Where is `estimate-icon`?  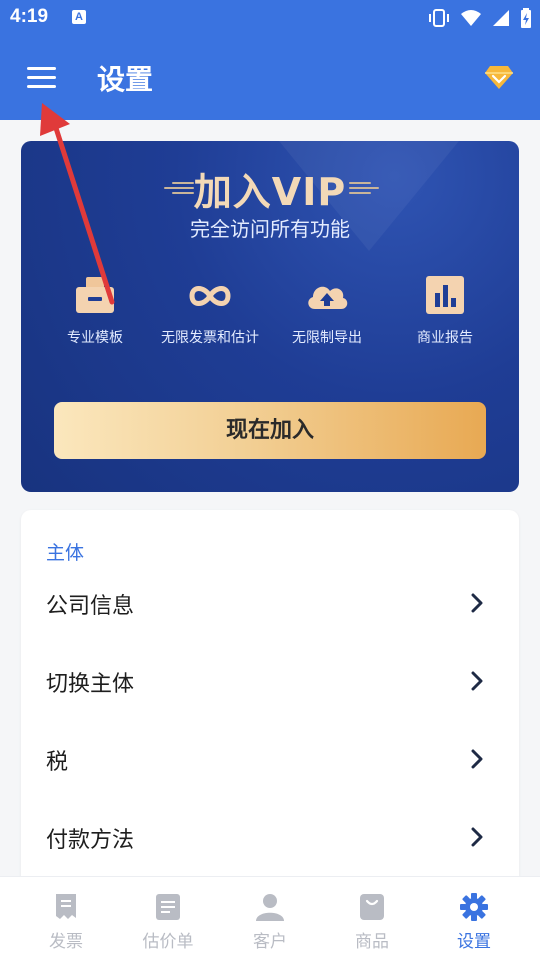 estimate-icon is located at coordinates (168, 907).